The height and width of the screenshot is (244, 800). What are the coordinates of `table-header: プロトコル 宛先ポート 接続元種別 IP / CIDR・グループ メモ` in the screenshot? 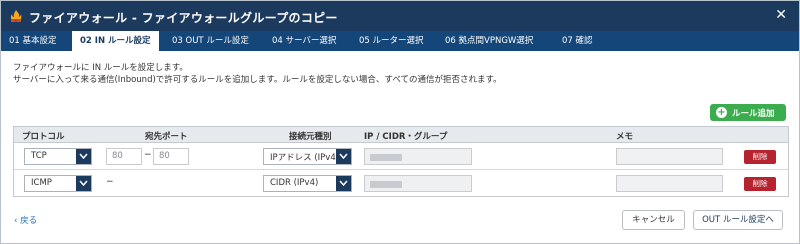 It's located at (401, 135).